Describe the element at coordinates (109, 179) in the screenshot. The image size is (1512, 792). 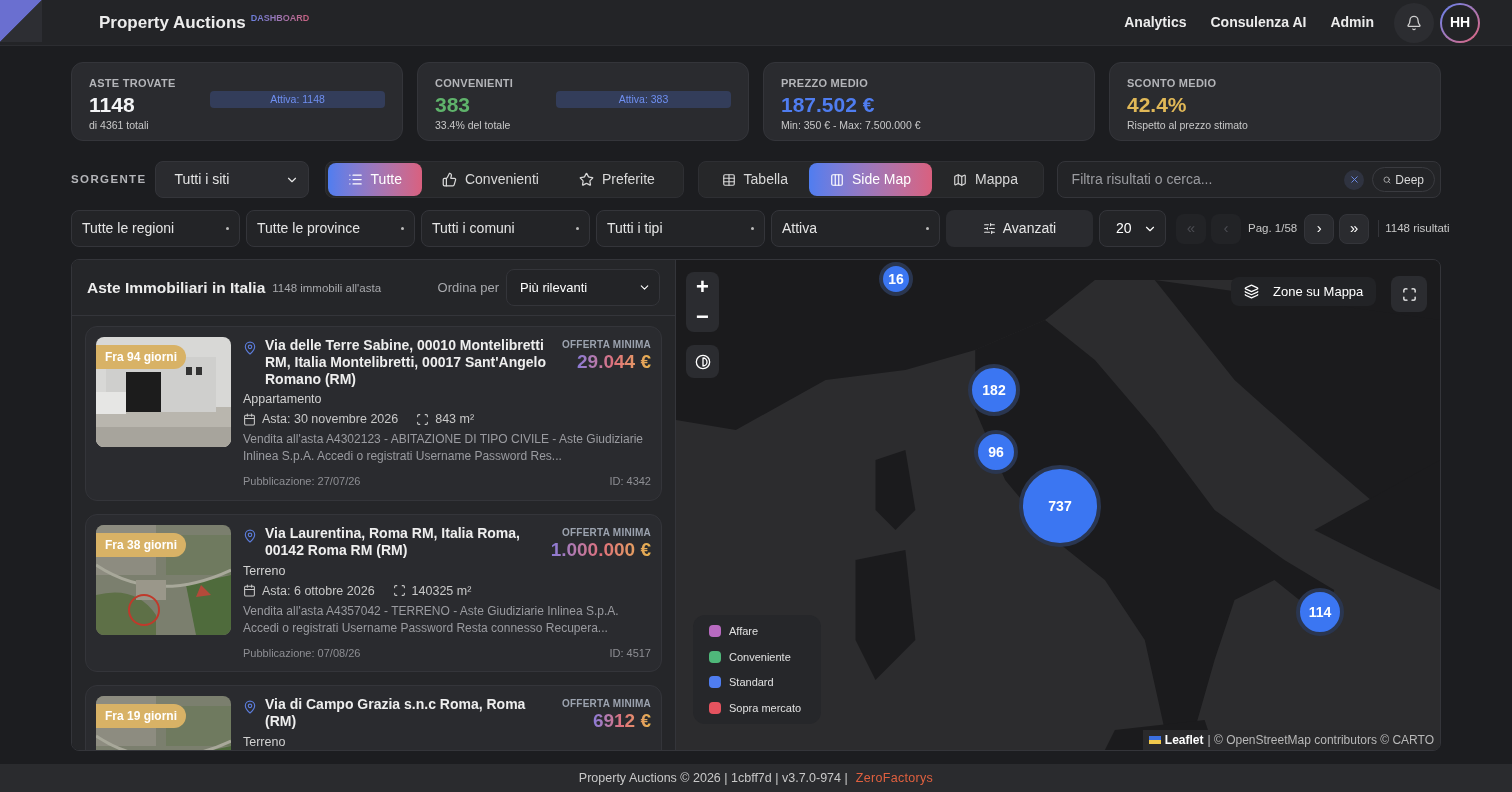
I see `source-label: SORGENTE` at that location.